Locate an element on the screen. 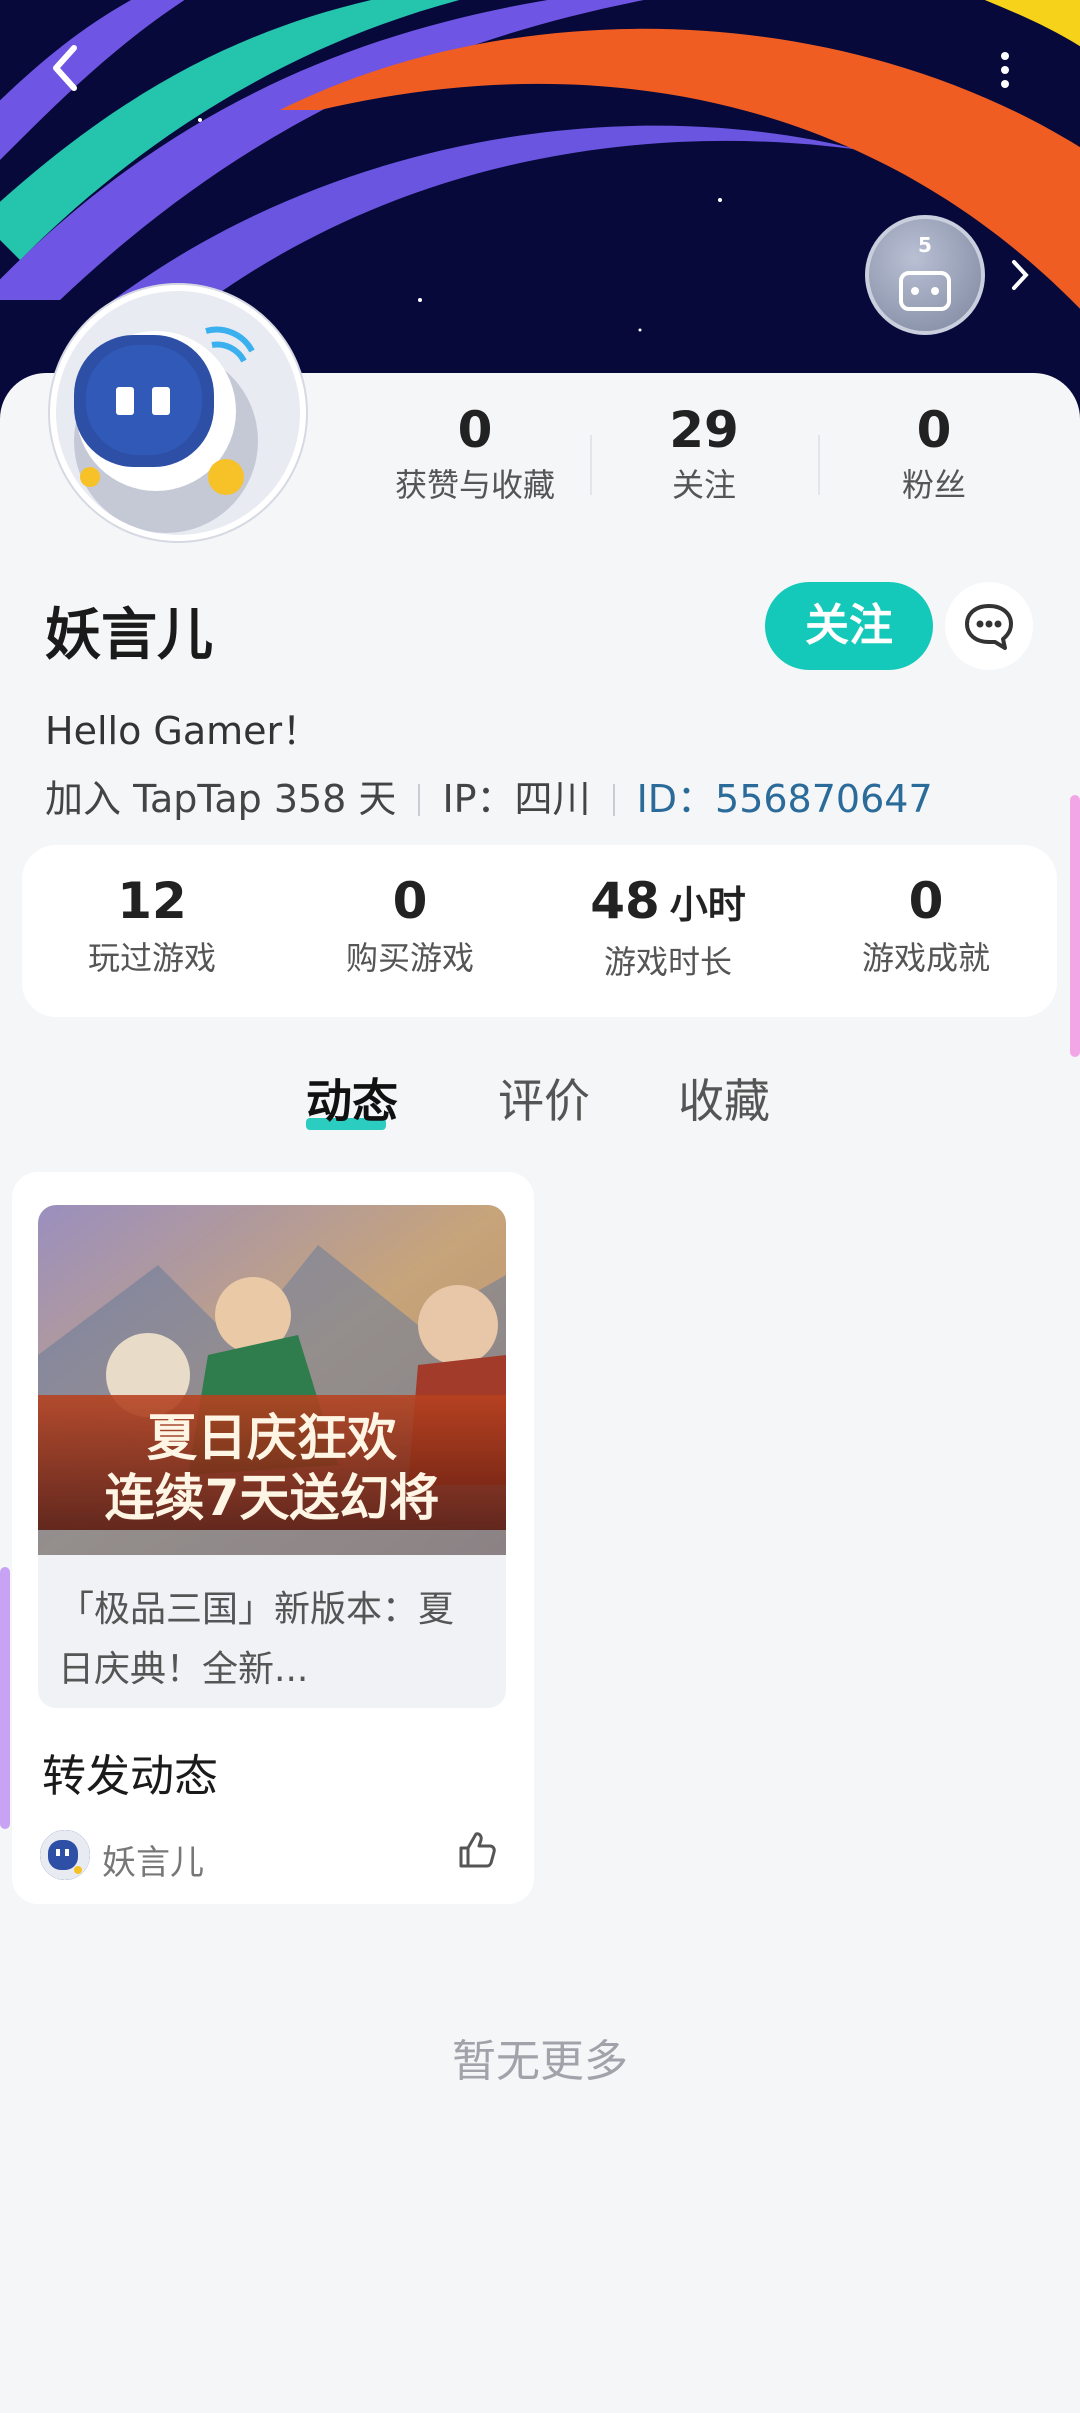 The height and width of the screenshot is (2413, 1080). badge-chevron is located at coordinates (1020, 275).